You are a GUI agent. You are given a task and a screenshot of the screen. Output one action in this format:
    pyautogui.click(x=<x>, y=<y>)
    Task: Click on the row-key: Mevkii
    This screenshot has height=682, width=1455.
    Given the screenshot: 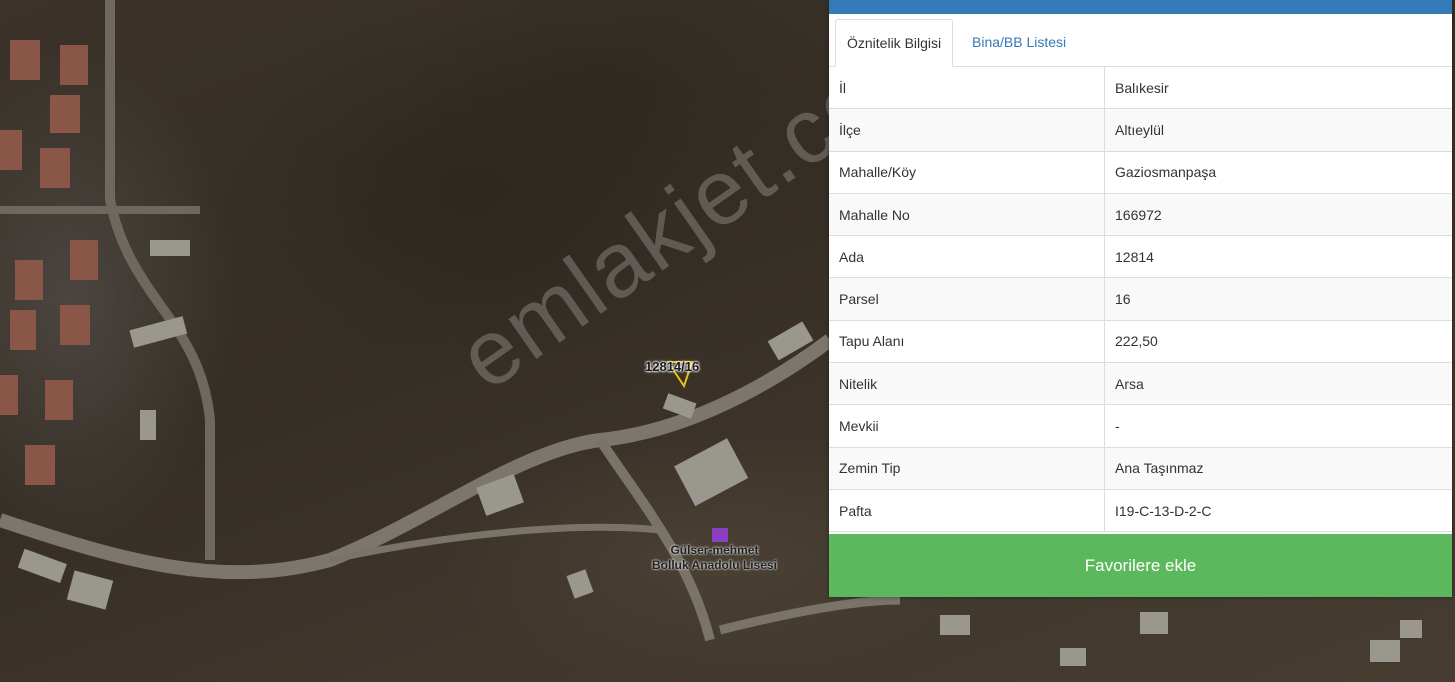 What is the action you would take?
    pyautogui.click(x=967, y=426)
    